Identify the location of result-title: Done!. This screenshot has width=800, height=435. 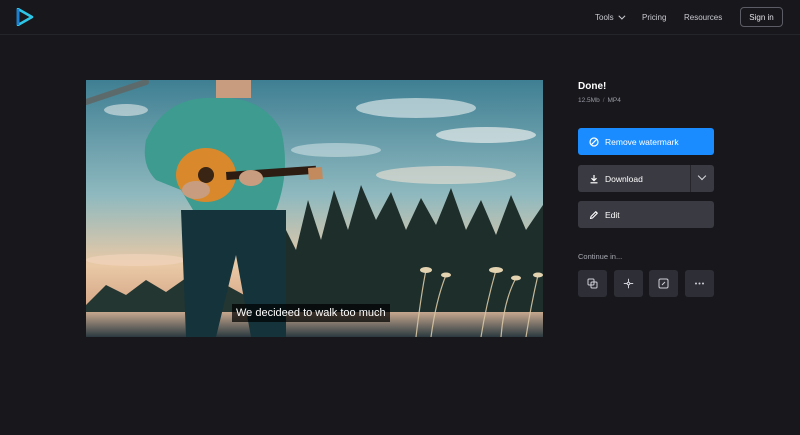
(592, 86).